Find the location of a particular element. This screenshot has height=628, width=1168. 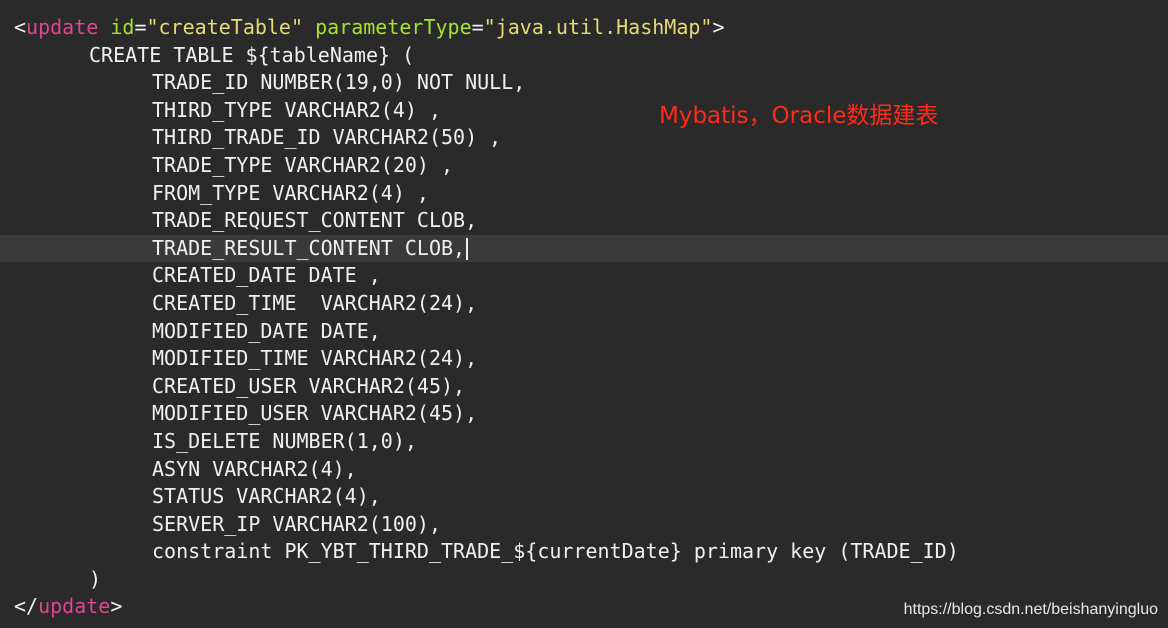

text-cursor is located at coordinates (467, 249).